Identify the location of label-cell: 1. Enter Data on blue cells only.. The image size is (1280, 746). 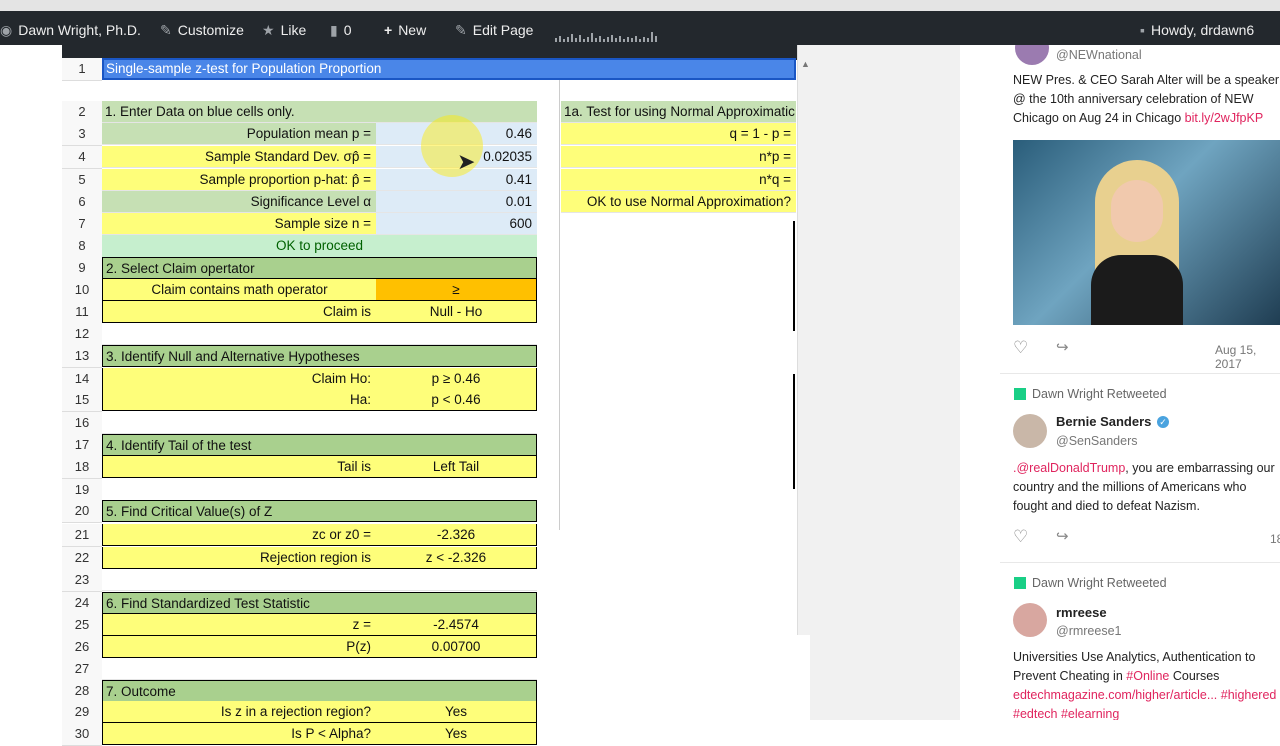
(239, 112).